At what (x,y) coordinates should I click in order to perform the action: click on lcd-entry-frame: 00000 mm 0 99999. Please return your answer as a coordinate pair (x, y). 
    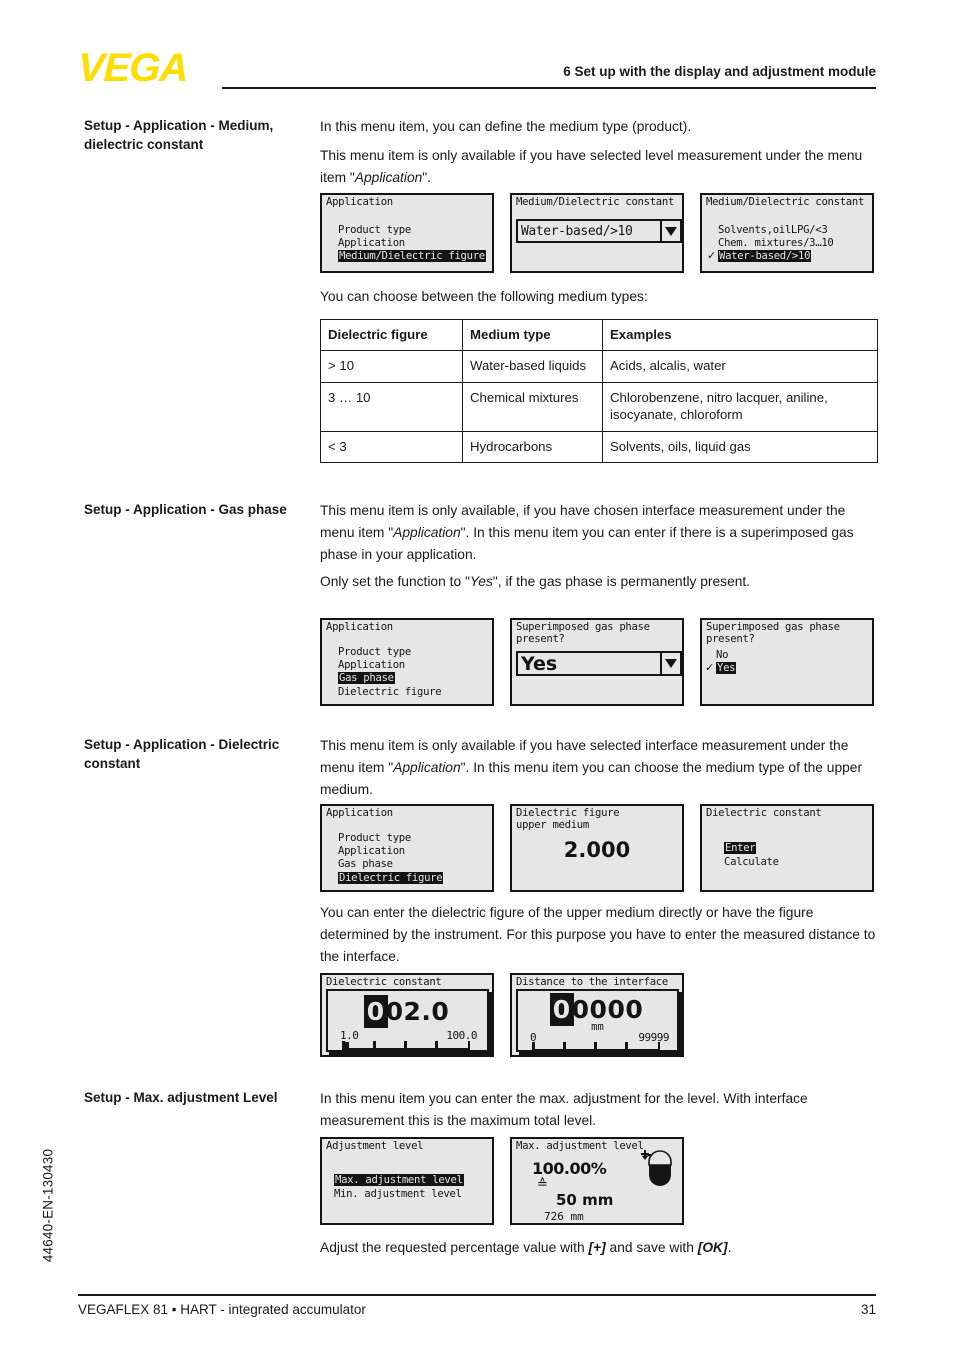
    Looking at the image, I should click on (597, 1020).